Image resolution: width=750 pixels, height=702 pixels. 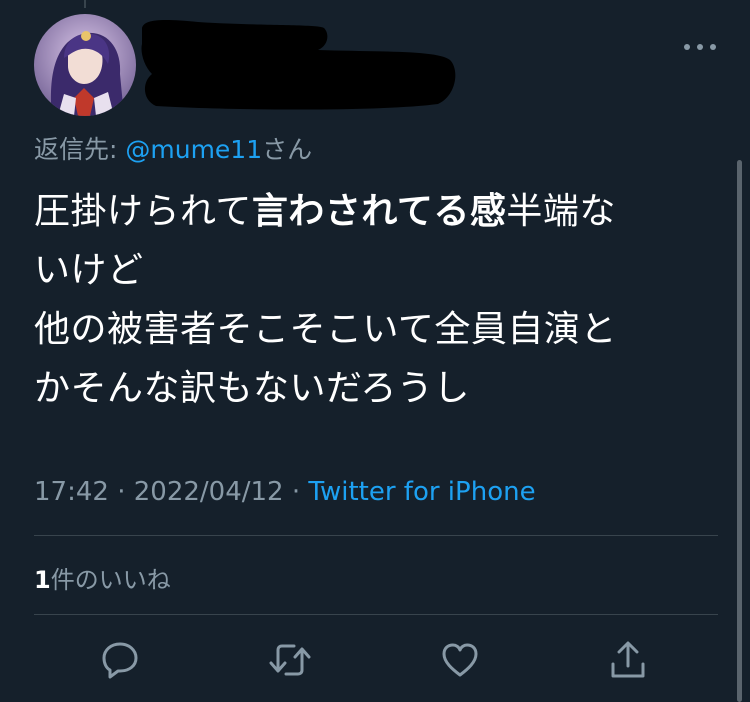 I want to click on like-button, so click(x=460, y=660).